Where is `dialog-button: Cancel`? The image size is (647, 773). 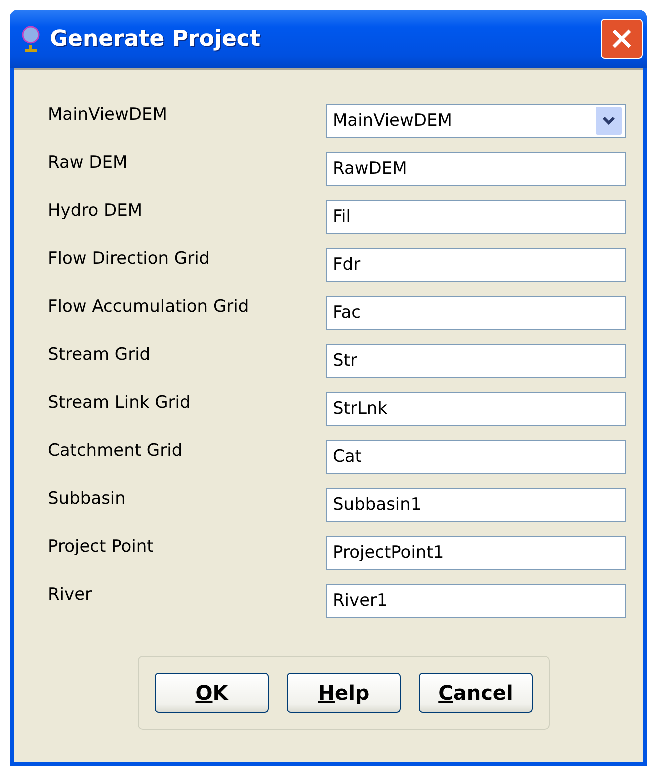 dialog-button: Cancel is located at coordinates (476, 693).